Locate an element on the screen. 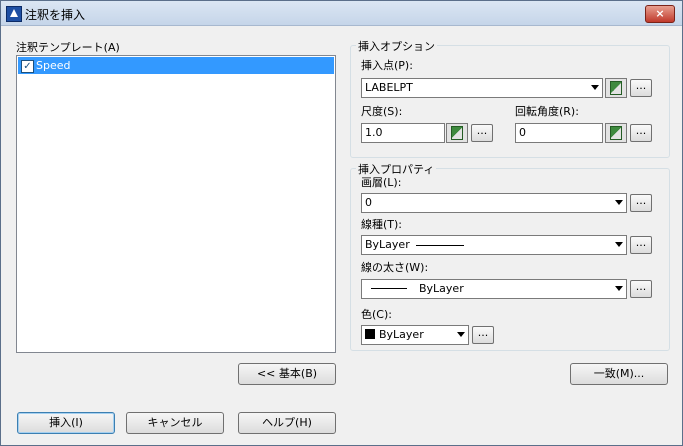 The width and height of the screenshot is (683, 446). lineweight-value: ByLayer is located at coordinates (441, 288).